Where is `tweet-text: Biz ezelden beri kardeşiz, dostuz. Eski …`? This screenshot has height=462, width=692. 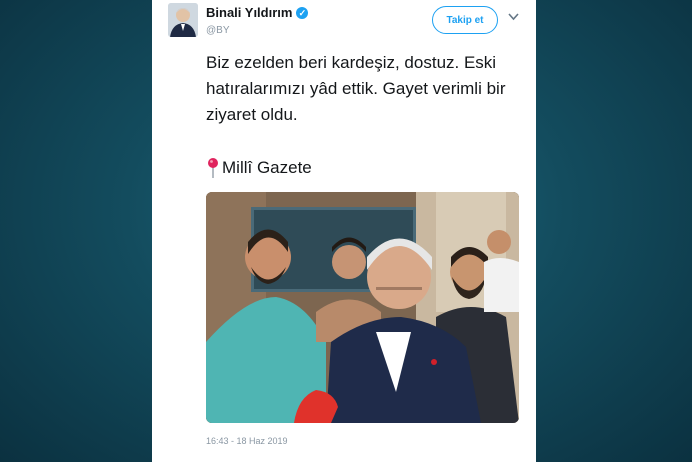 tweet-text: Biz ezelden beri kardeşiz, dostuz. Eski … is located at coordinates (356, 88).